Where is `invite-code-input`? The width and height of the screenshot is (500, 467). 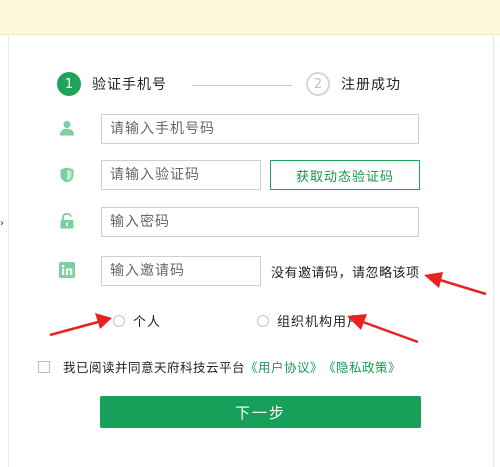
invite-code-input is located at coordinates (181, 271).